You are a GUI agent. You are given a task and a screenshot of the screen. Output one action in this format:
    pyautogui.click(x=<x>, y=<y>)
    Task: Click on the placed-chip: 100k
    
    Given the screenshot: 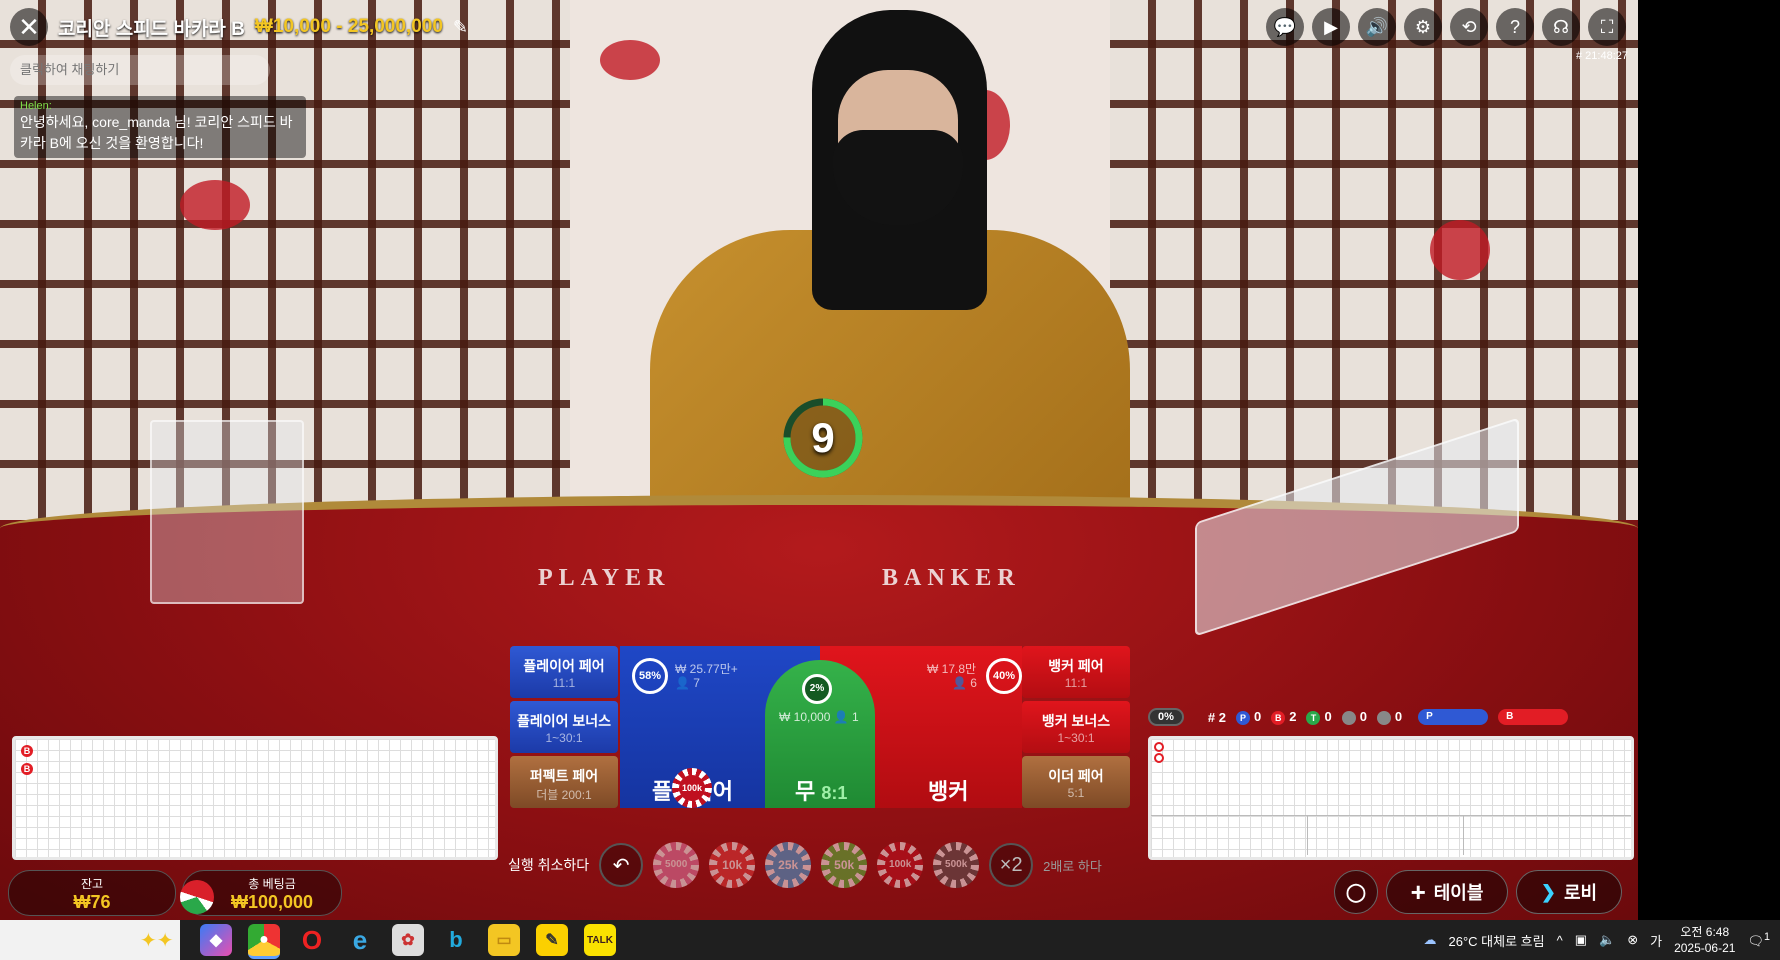 What is the action you would take?
    pyautogui.click(x=692, y=788)
    